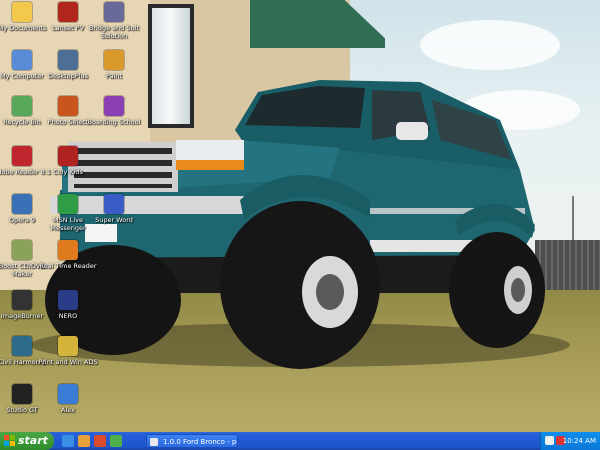 This screenshot has height=450, width=600. What do you see at coordinates (154, 442) in the screenshot?
I see `window-app-icon` at bounding box center [154, 442].